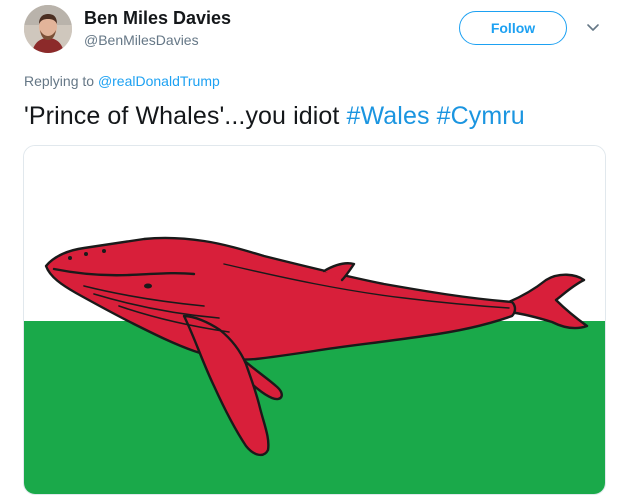  I want to click on chevron-down-icon, so click(593, 28).